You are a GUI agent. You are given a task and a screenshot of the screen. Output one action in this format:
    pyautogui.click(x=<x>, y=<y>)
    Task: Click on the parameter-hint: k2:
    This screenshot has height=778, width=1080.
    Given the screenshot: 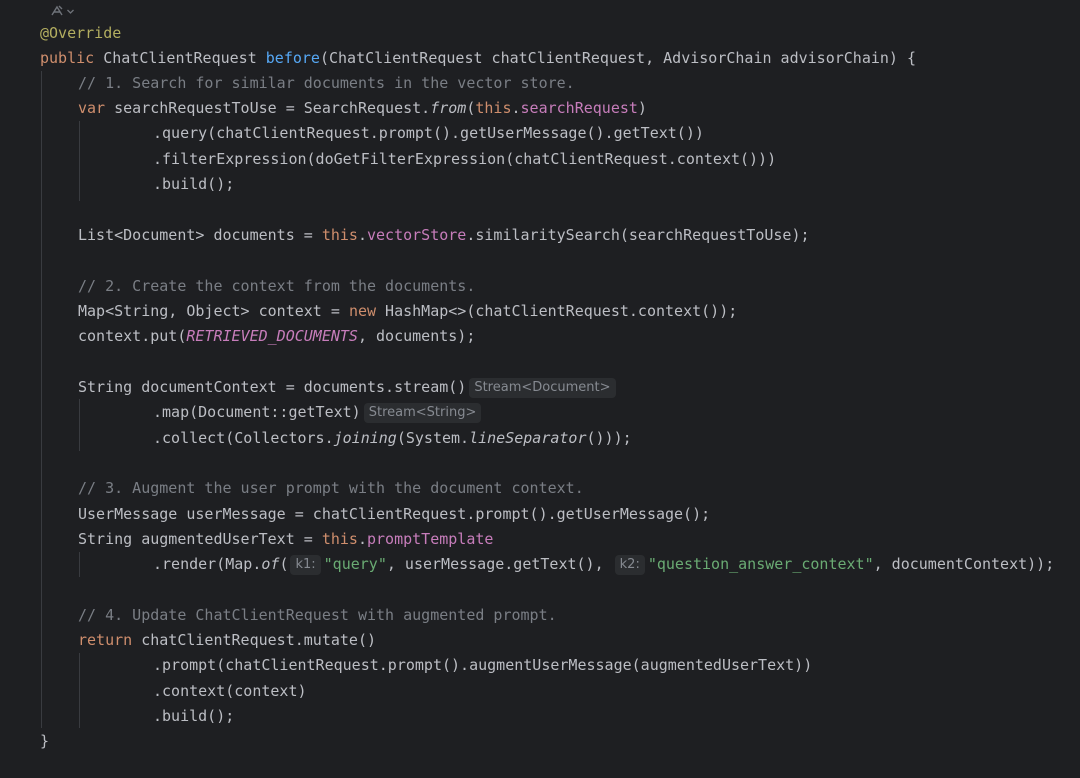 What is the action you would take?
    pyautogui.click(x=629, y=565)
    